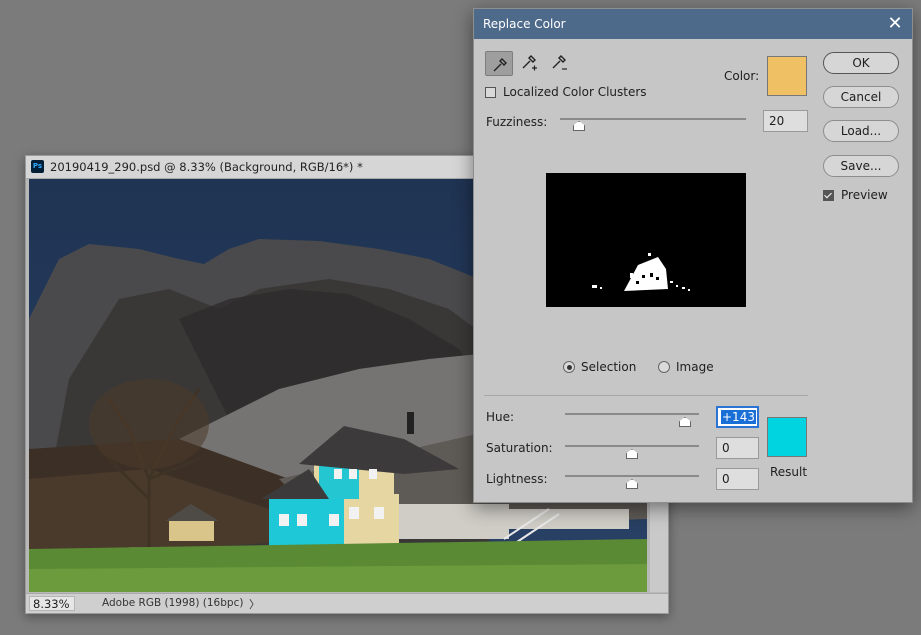 The width and height of the screenshot is (921, 635). What do you see at coordinates (632, 446) in the screenshot?
I see `saturation-slider-track` at bounding box center [632, 446].